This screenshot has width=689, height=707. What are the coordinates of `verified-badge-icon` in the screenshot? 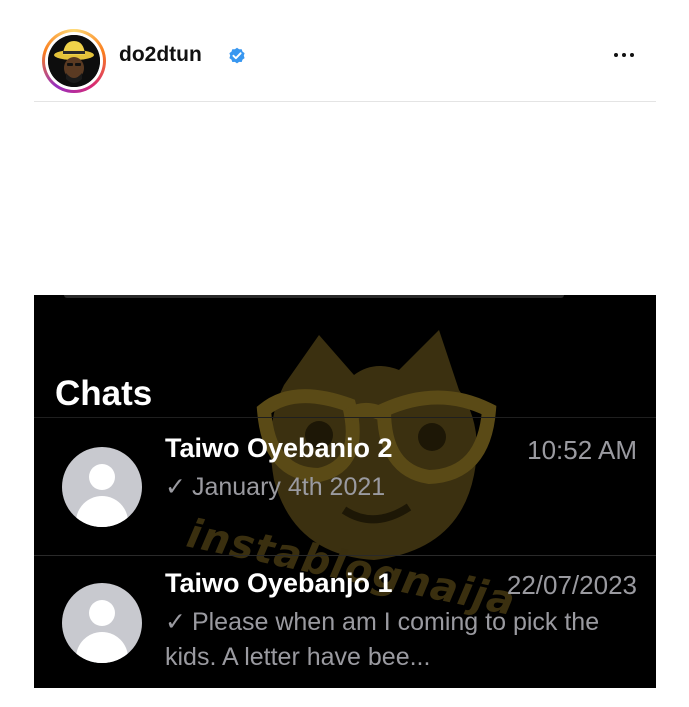 It's located at (237, 55).